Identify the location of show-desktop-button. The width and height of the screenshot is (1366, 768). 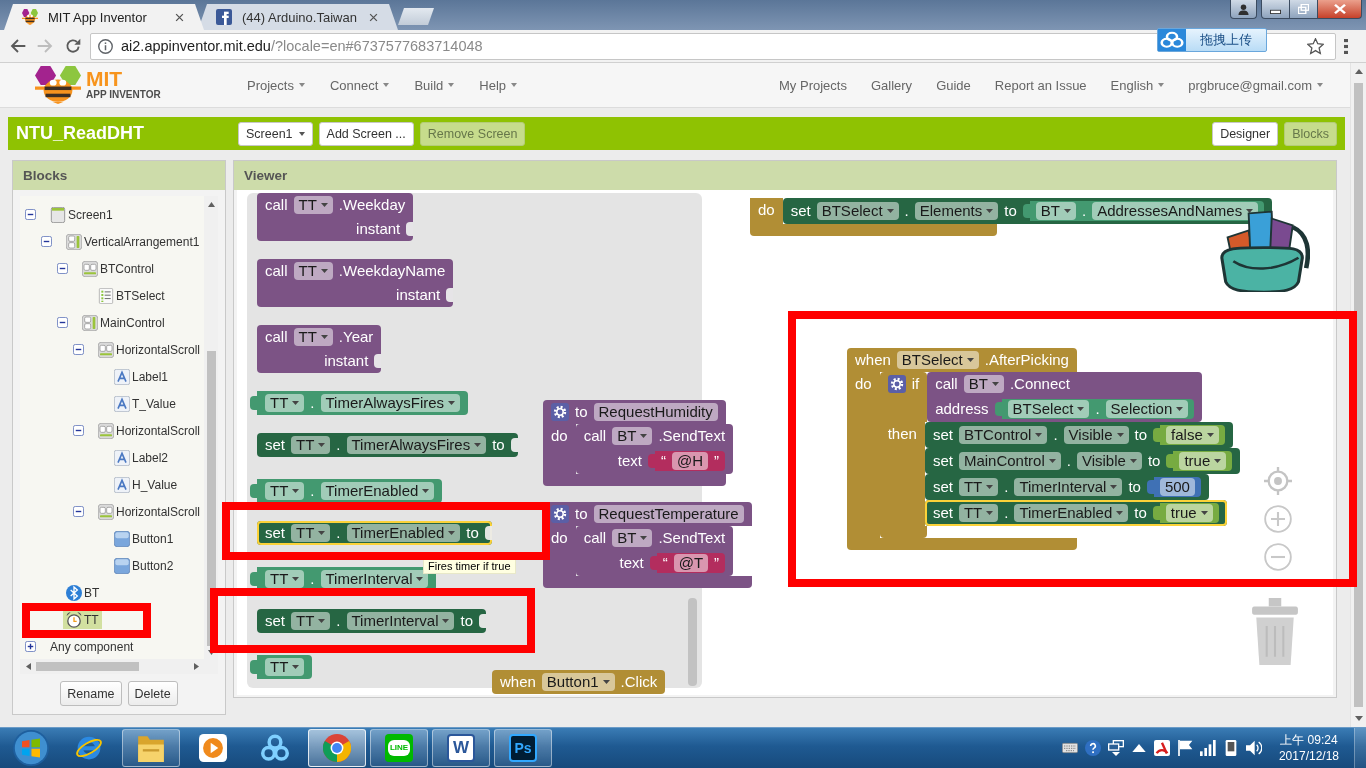
(1360, 748).